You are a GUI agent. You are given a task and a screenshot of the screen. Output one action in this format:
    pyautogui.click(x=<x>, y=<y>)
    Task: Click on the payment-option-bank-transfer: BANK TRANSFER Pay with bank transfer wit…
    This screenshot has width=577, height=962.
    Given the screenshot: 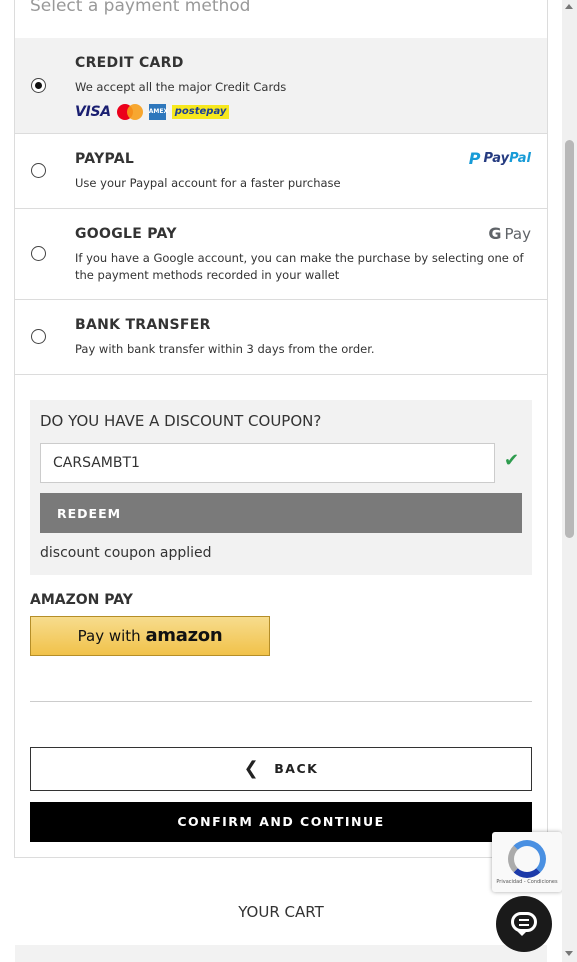 What is the action you would take?
    pyautogui.click(x=281, y=337)
    